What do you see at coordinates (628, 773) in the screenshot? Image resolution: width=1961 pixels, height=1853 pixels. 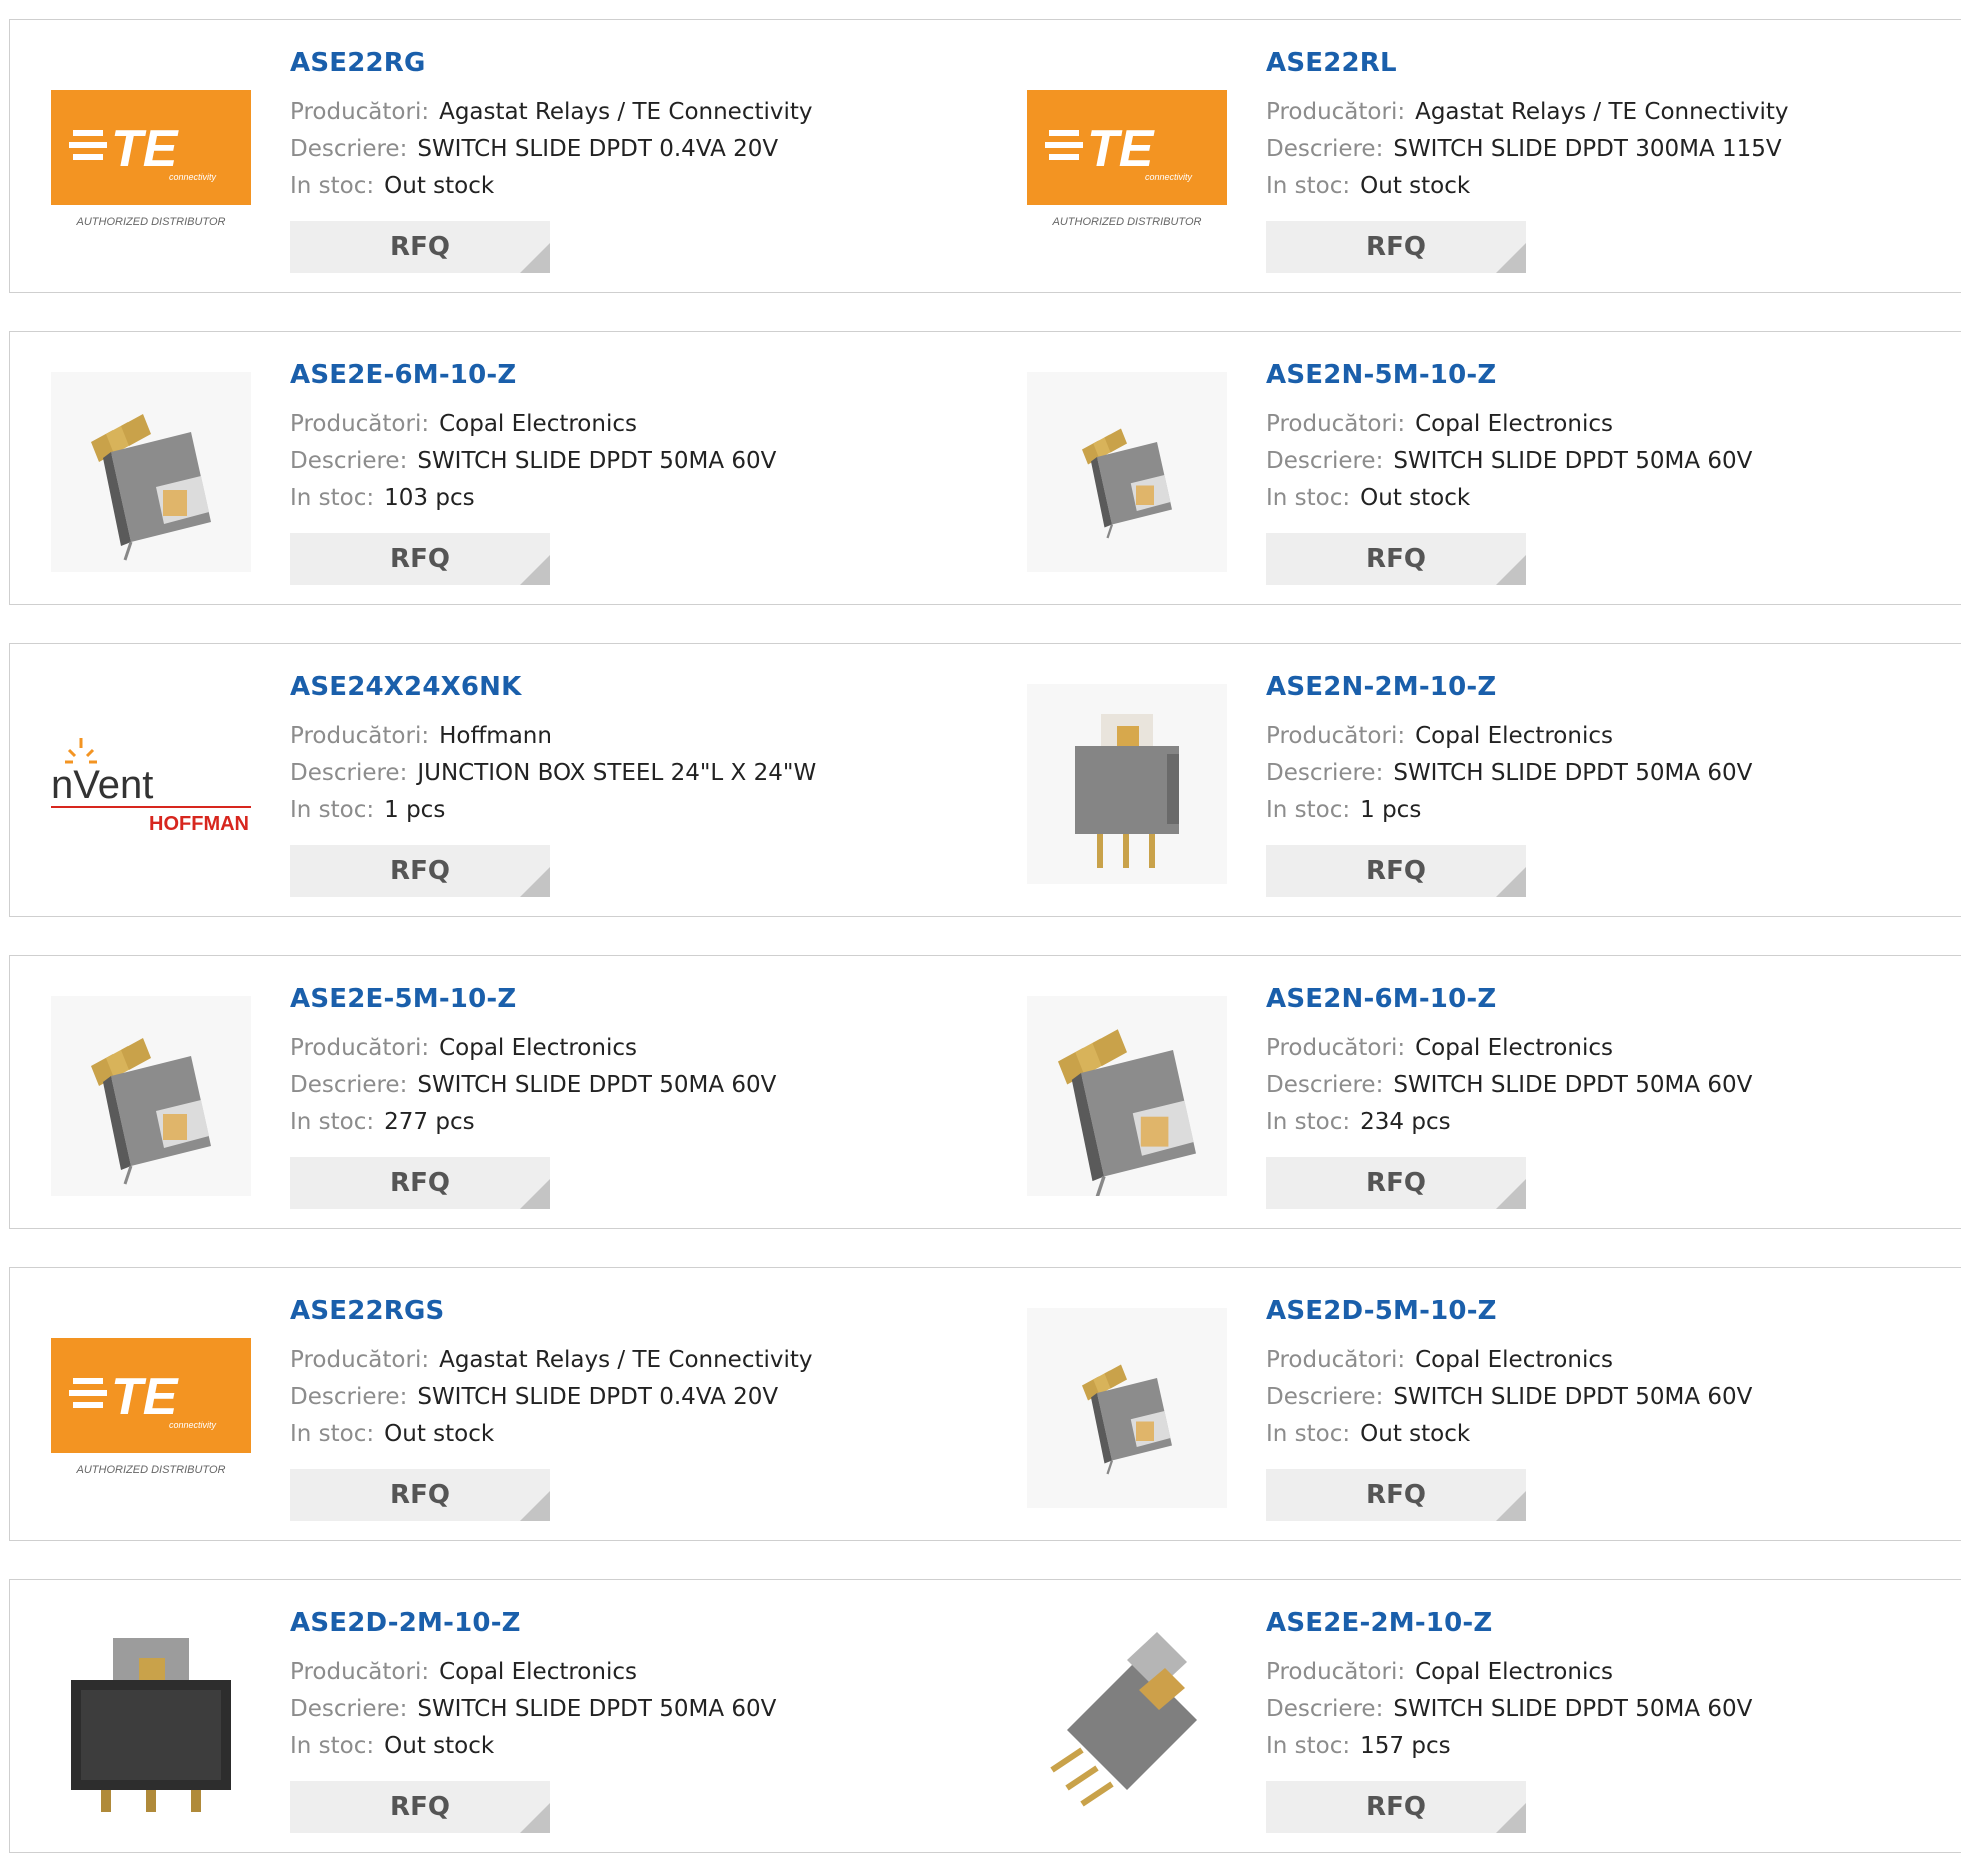 I see `description-line: Descriere: JUNCTION BOX STEEL 24"L X 24"W` at bounding box center [628, 773].